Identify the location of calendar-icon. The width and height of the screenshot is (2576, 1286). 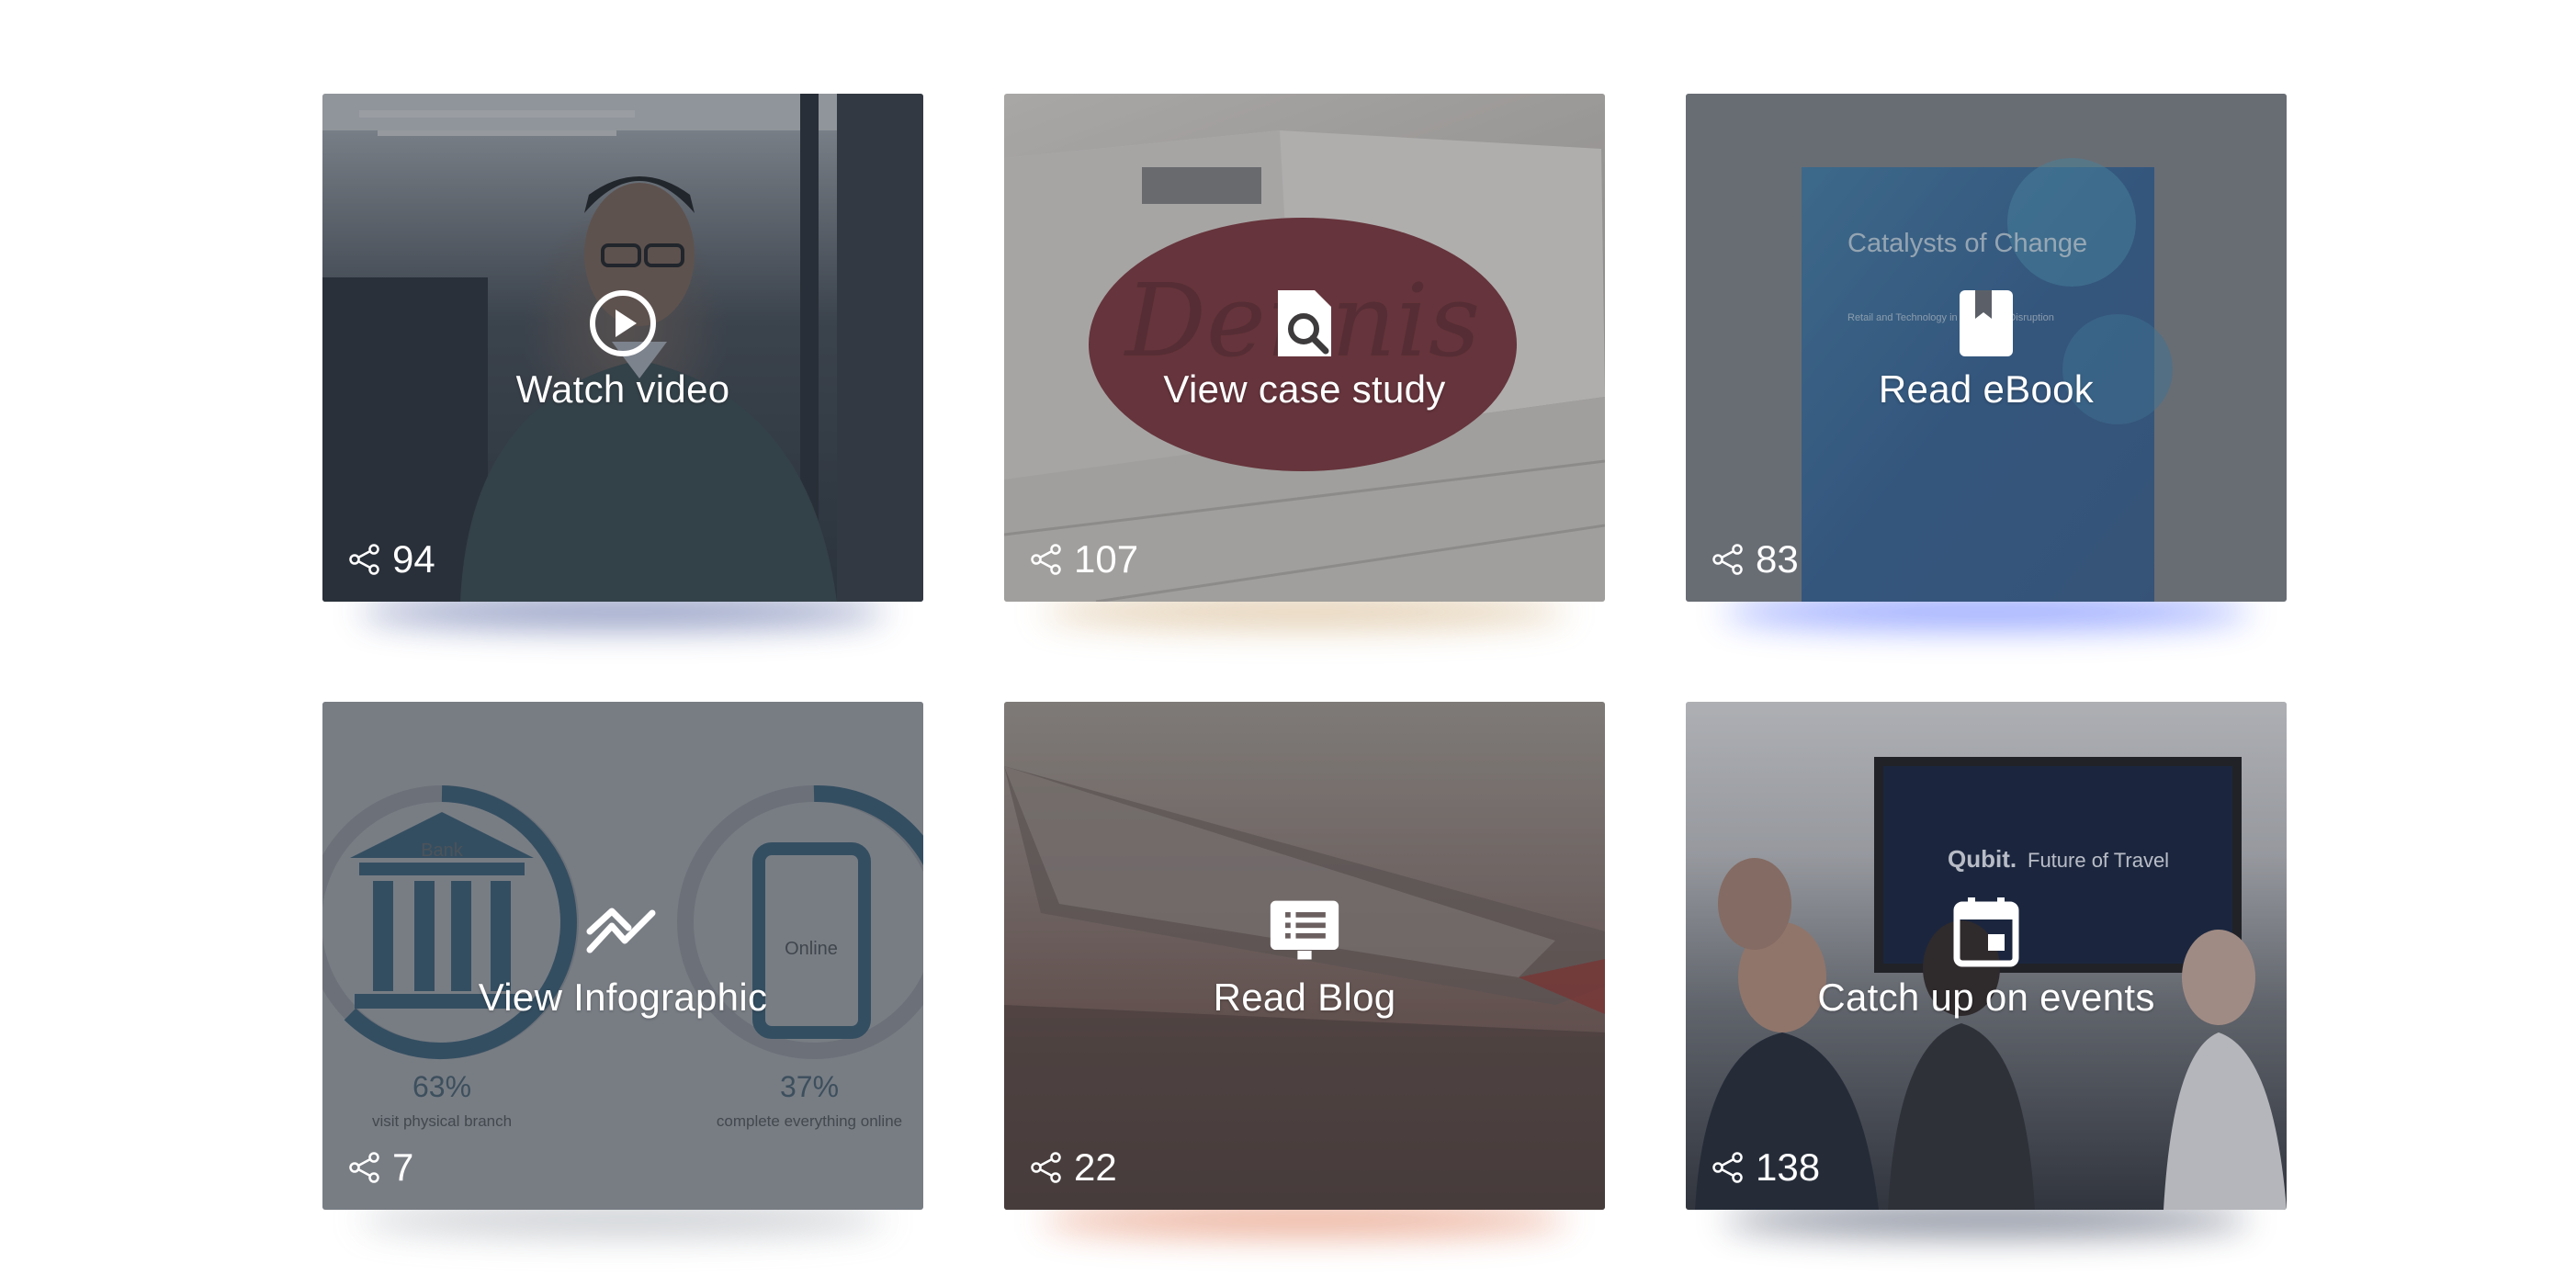
(1986, 931).